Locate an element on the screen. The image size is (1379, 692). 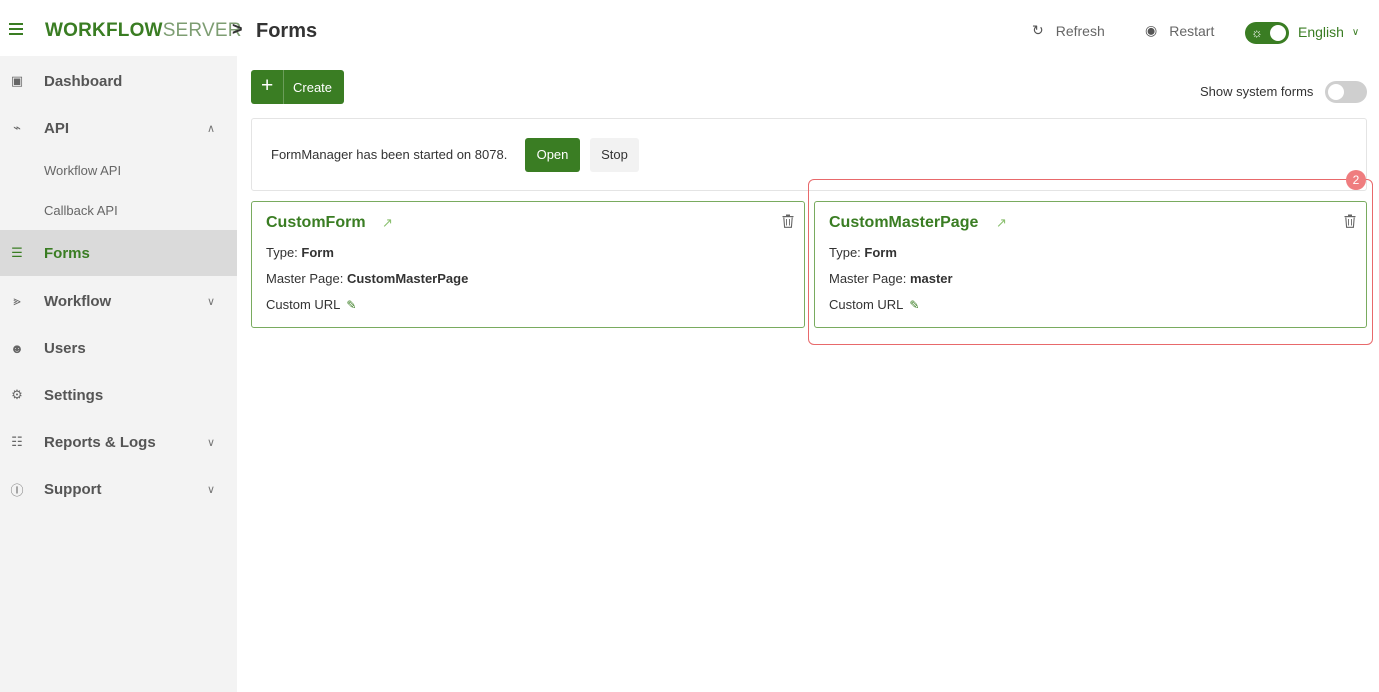
open-button: Open is located at coordinates (552, 155).